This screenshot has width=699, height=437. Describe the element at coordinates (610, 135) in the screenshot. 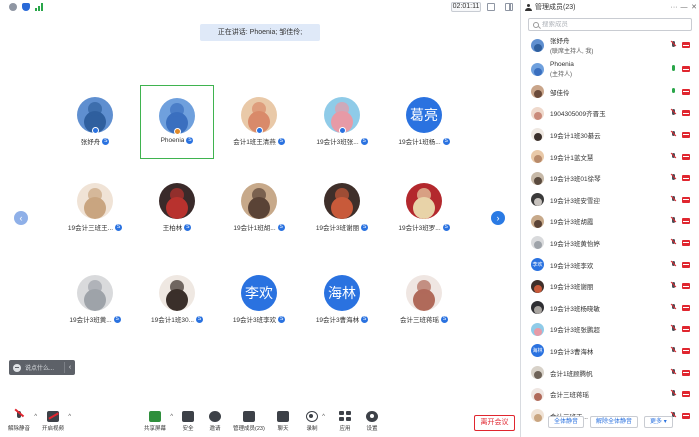

I see `member-row: 19会计1班30綦云` at that location.